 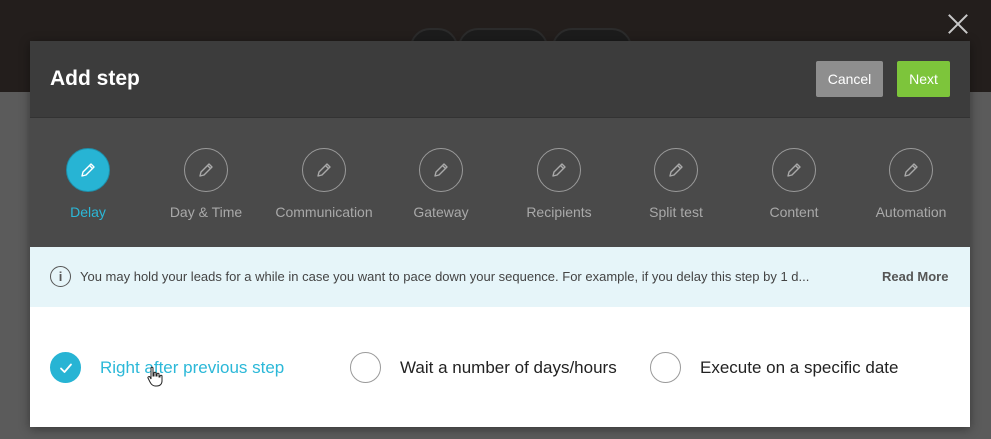 I want to click on step-label: Delay, so click(x=88, y=212).